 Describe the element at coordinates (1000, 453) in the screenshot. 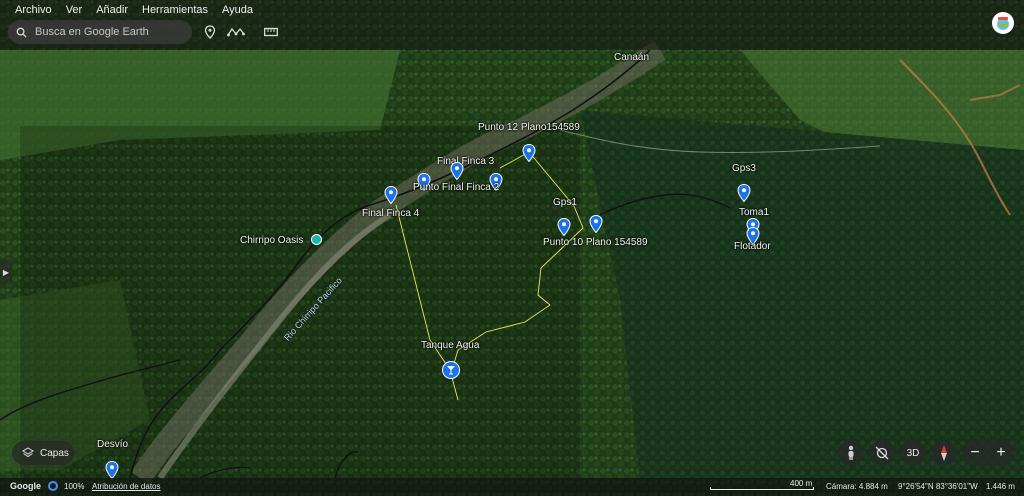

I see `zoom-in-button: +` at that location.